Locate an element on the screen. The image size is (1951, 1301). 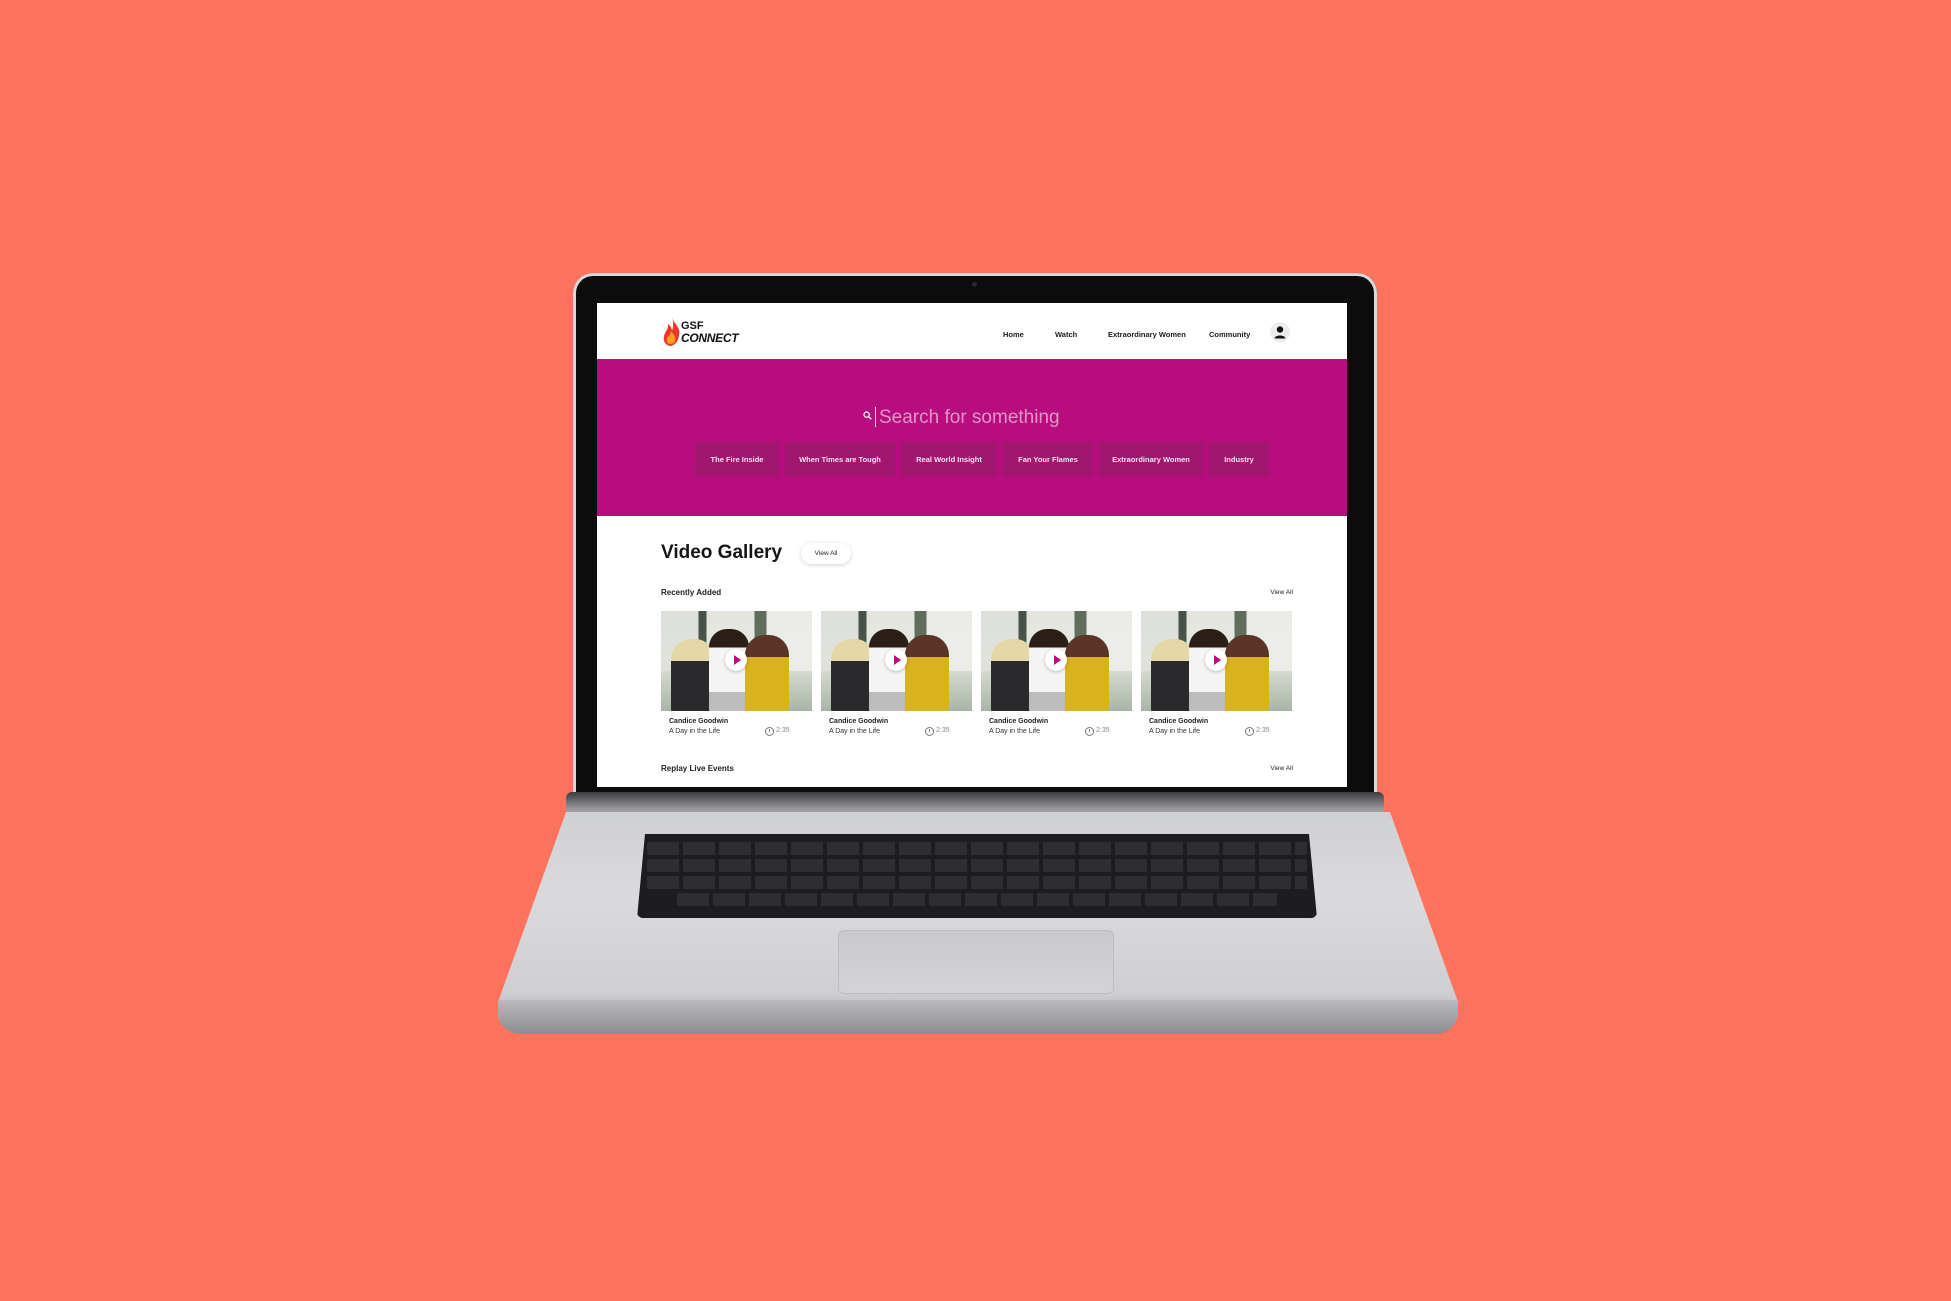
site-logo: GSF CONNECT is located at coordinates (706, 332).